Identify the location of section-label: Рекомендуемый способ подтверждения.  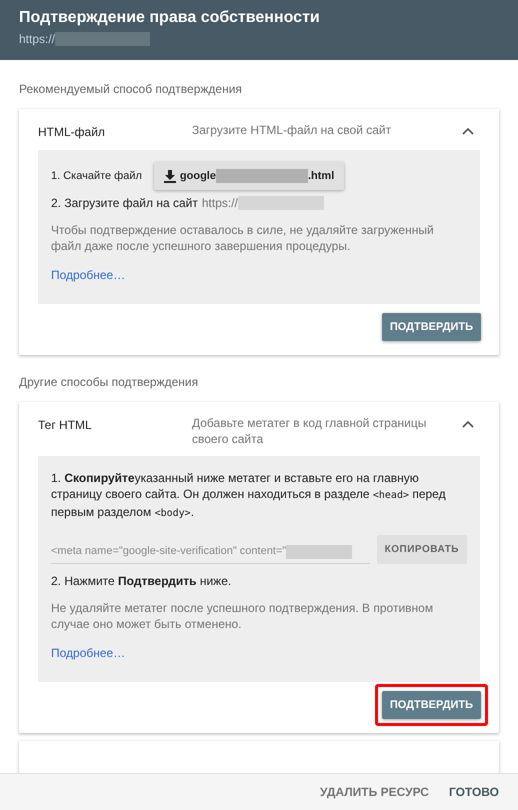
(130, 89).